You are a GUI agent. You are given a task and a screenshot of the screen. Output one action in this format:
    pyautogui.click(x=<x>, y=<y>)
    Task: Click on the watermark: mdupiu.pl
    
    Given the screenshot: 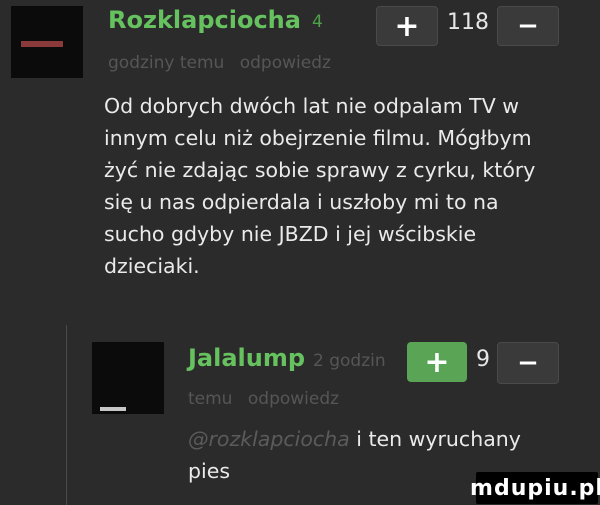 What is the action you would take?
    pyautogui.click(x=535, y=488)
    